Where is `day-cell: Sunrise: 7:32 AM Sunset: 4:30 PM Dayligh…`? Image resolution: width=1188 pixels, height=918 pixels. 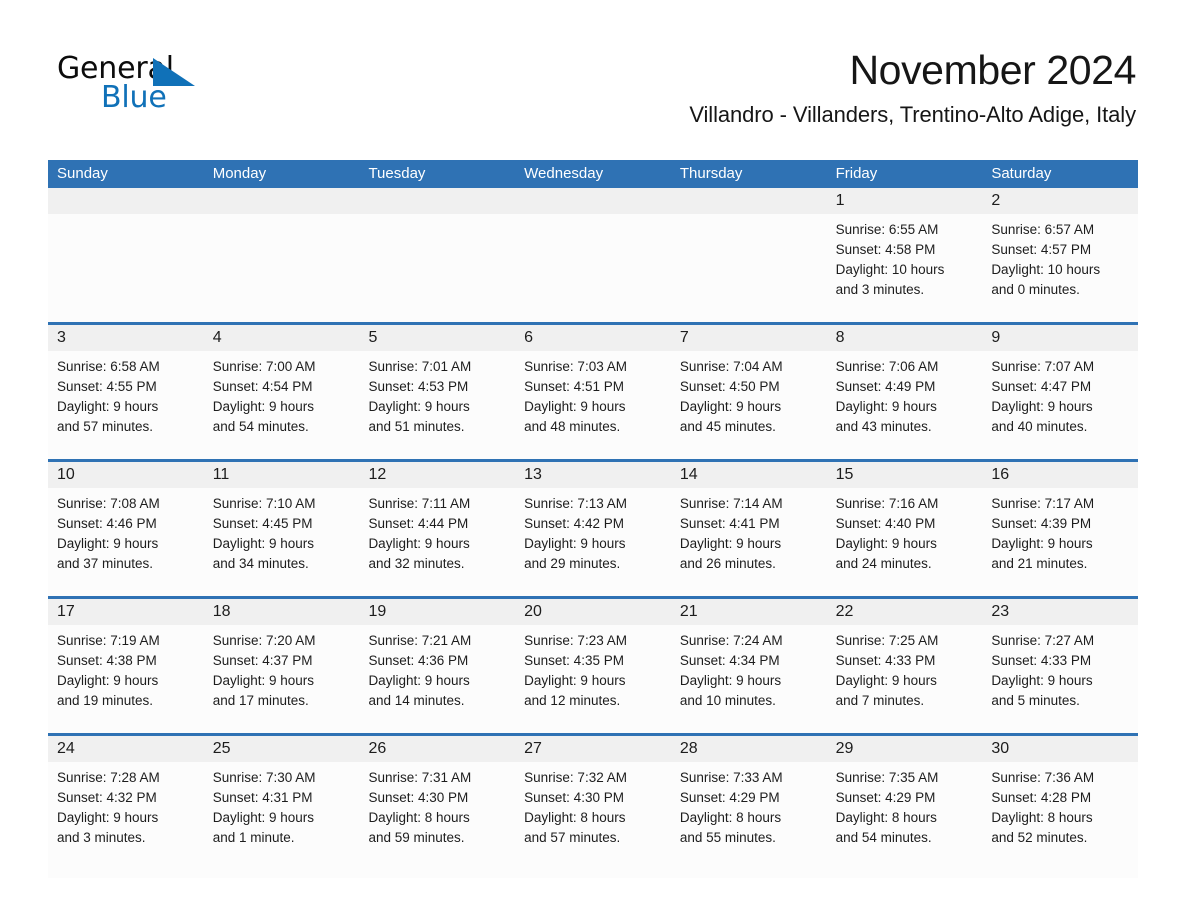 day-cell: Sunrise: 7:32 AM Sunset: 4:30 PM Dayligh… is located at coordinates (593, 820).